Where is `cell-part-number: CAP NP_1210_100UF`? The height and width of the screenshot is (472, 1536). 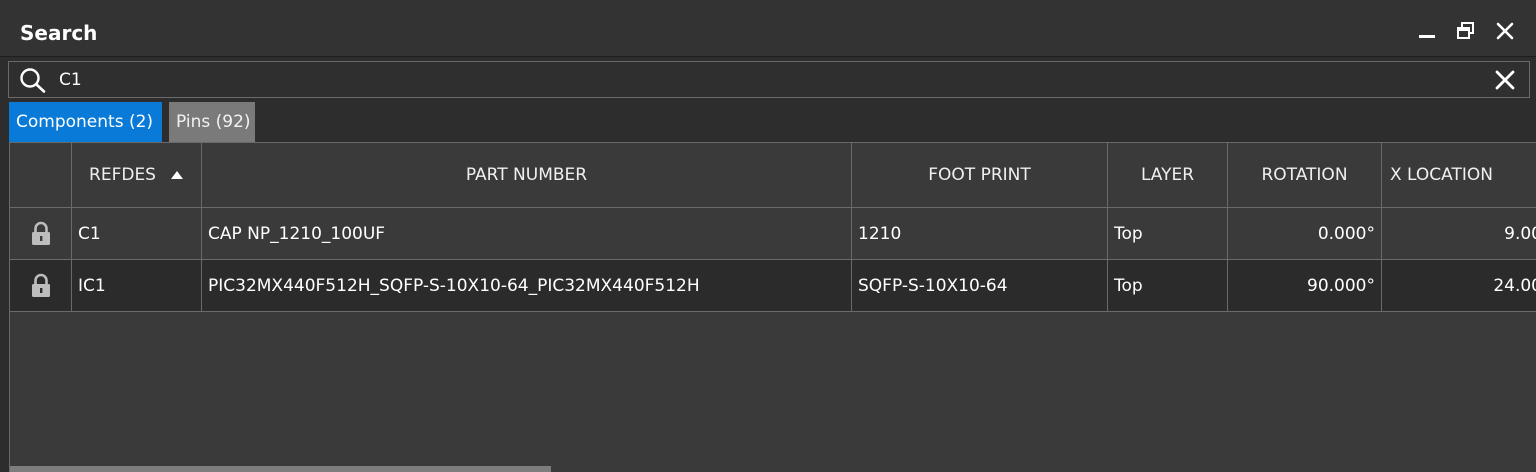 cell-part-number: CAP NP_1210_100UF is located at coordinates (527, 234).